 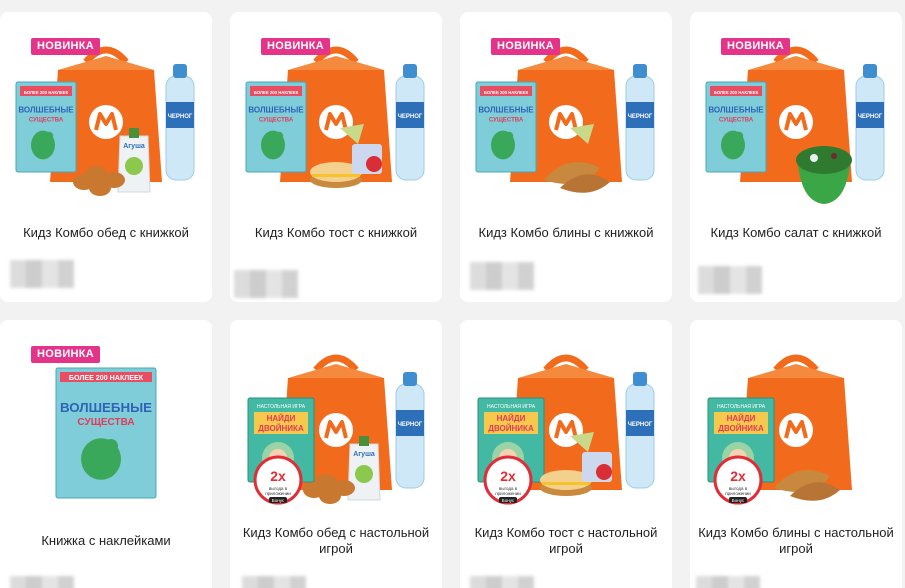 What do you see at coordinates (566, 540) in the screenshot?
I see `product-title: Кидз Комбо тост с настольной игрой` at bounding box center [566, 540].